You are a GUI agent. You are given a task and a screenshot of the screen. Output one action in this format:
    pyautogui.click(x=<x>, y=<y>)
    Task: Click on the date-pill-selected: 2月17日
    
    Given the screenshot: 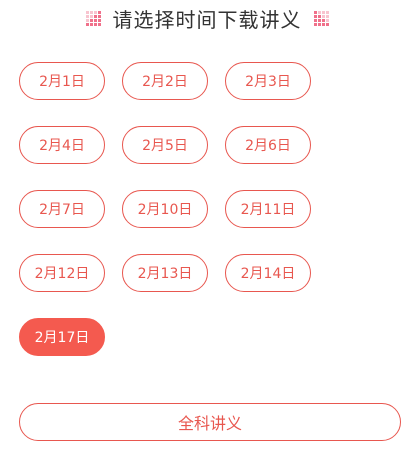 What is the action you would take?
    pyautogui.click(x=62, y=337)
    